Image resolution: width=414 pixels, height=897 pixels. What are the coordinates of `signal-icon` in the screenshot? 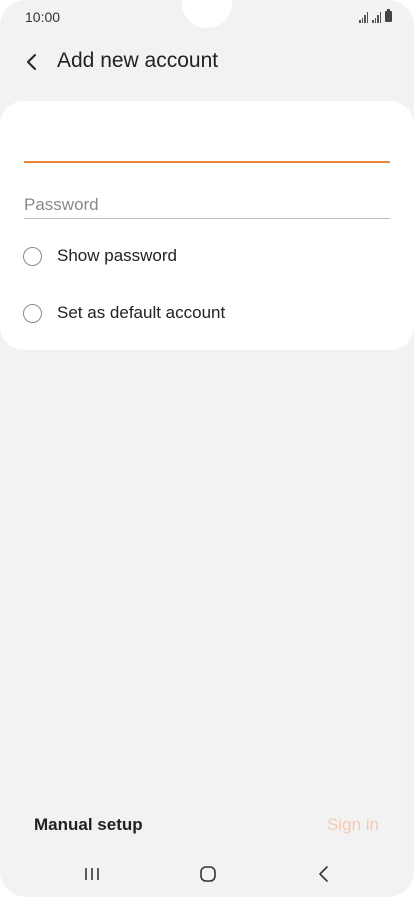 It's located at (363, 17).